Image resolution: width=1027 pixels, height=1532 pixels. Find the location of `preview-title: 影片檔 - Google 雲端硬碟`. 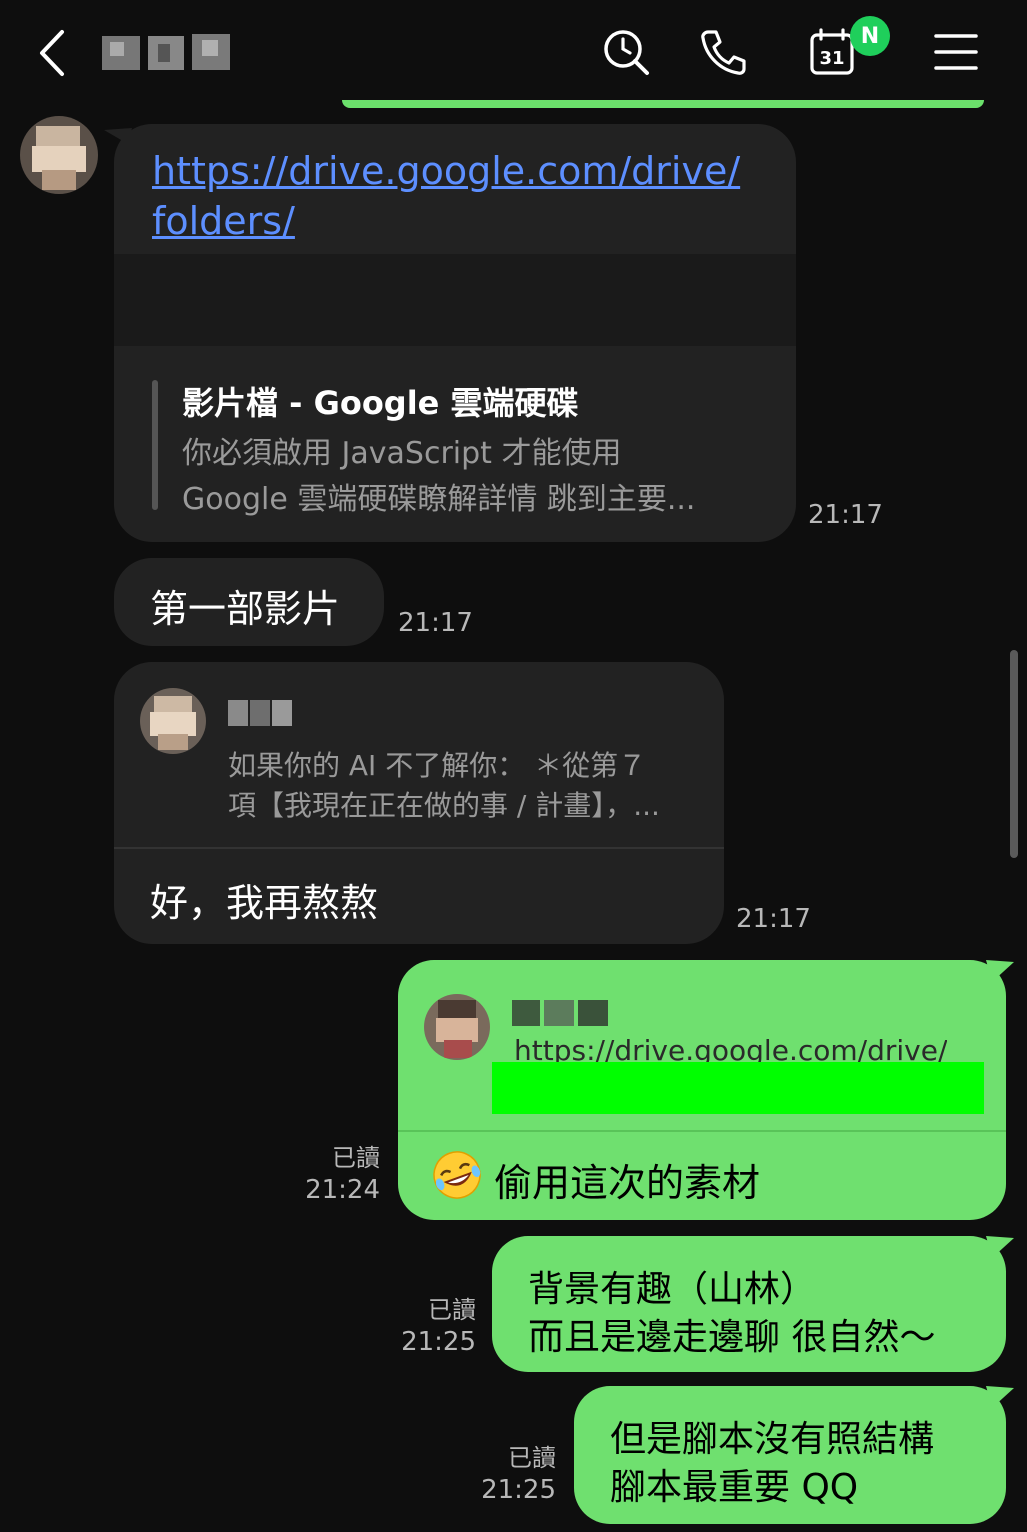

preview-title: 影片檔 - Google 雲端硬碟 is located at coordinates (380, 403).